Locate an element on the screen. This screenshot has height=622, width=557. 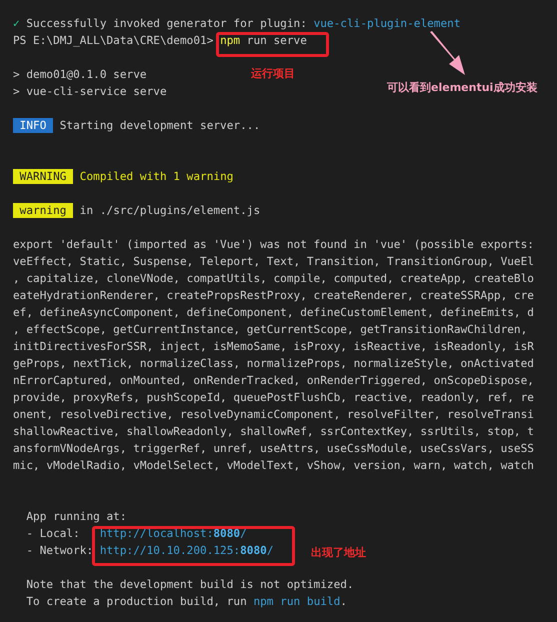
terminal-text: ansformVNodeArgs, triggerRef, unref, useAttrs, useCssModule, useCssVars, useSS is located at coordinates (273, 449).